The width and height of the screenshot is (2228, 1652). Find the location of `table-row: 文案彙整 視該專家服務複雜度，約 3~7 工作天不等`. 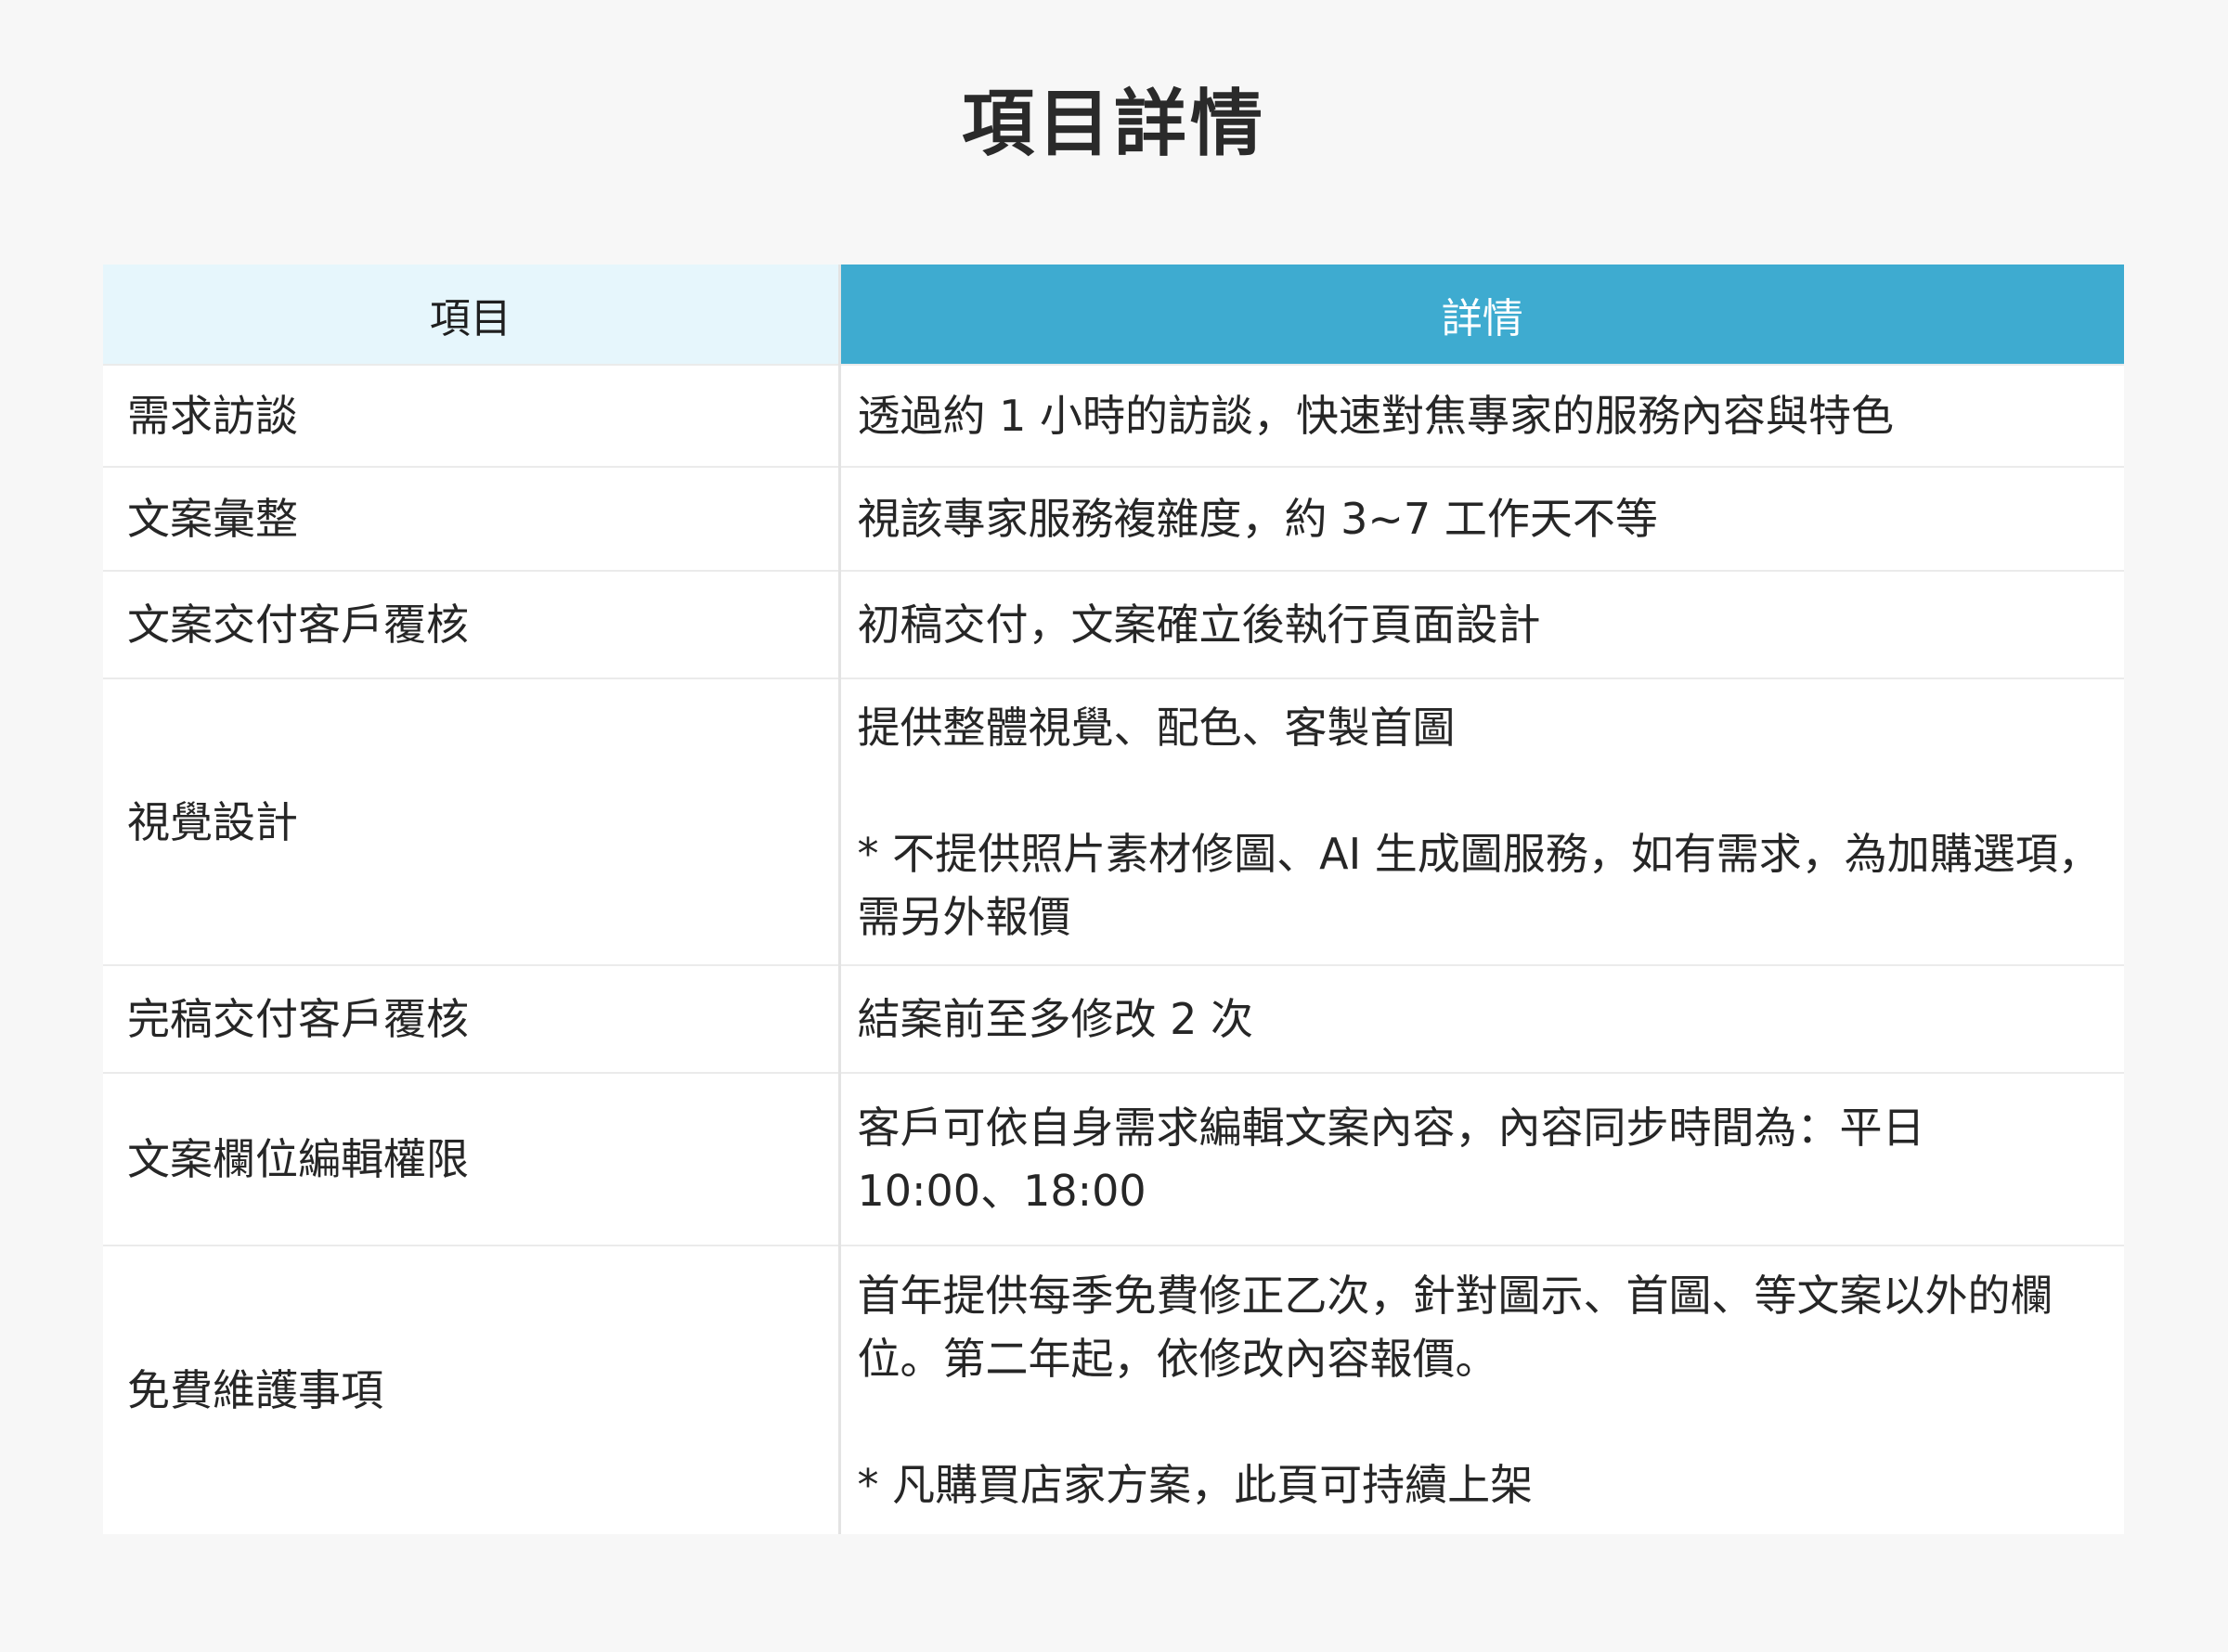

table-row: 文案彙整 視該專家服務複雜度，約 3~7 工作天不等 is located at coordinates (1113, 518).